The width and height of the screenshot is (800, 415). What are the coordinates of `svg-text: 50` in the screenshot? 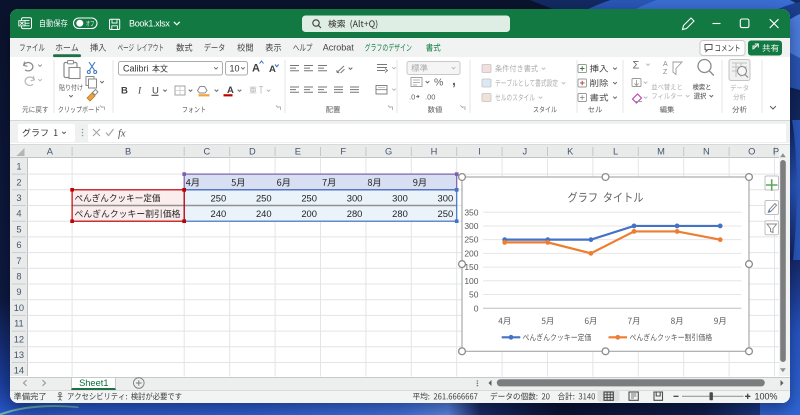 It's located at (474, 295).